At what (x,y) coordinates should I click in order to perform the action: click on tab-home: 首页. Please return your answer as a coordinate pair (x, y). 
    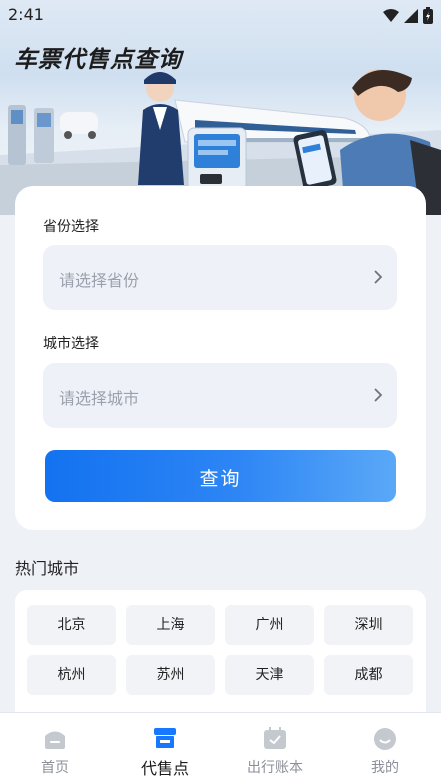
    Looking at the image, I should click on (55, 748).